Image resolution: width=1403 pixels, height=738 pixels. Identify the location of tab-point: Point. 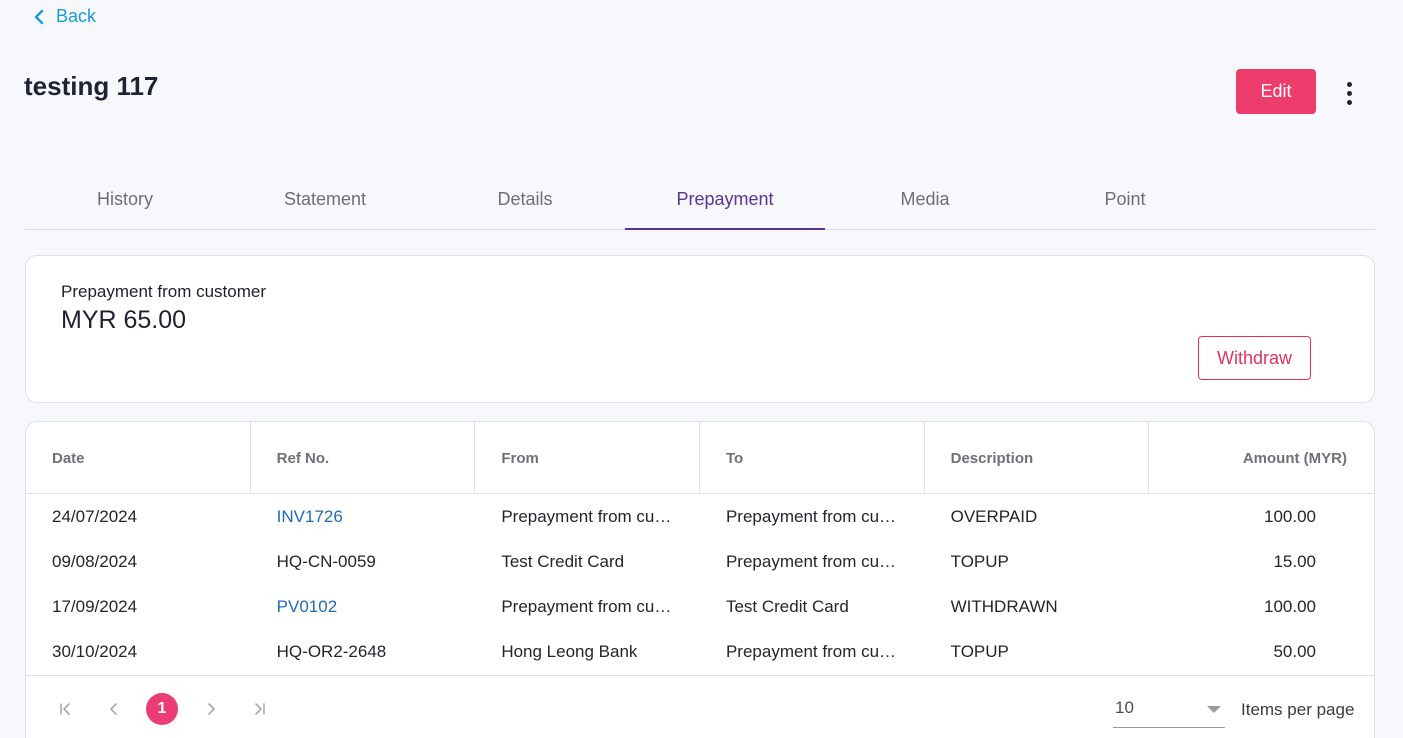
(1125, 199).